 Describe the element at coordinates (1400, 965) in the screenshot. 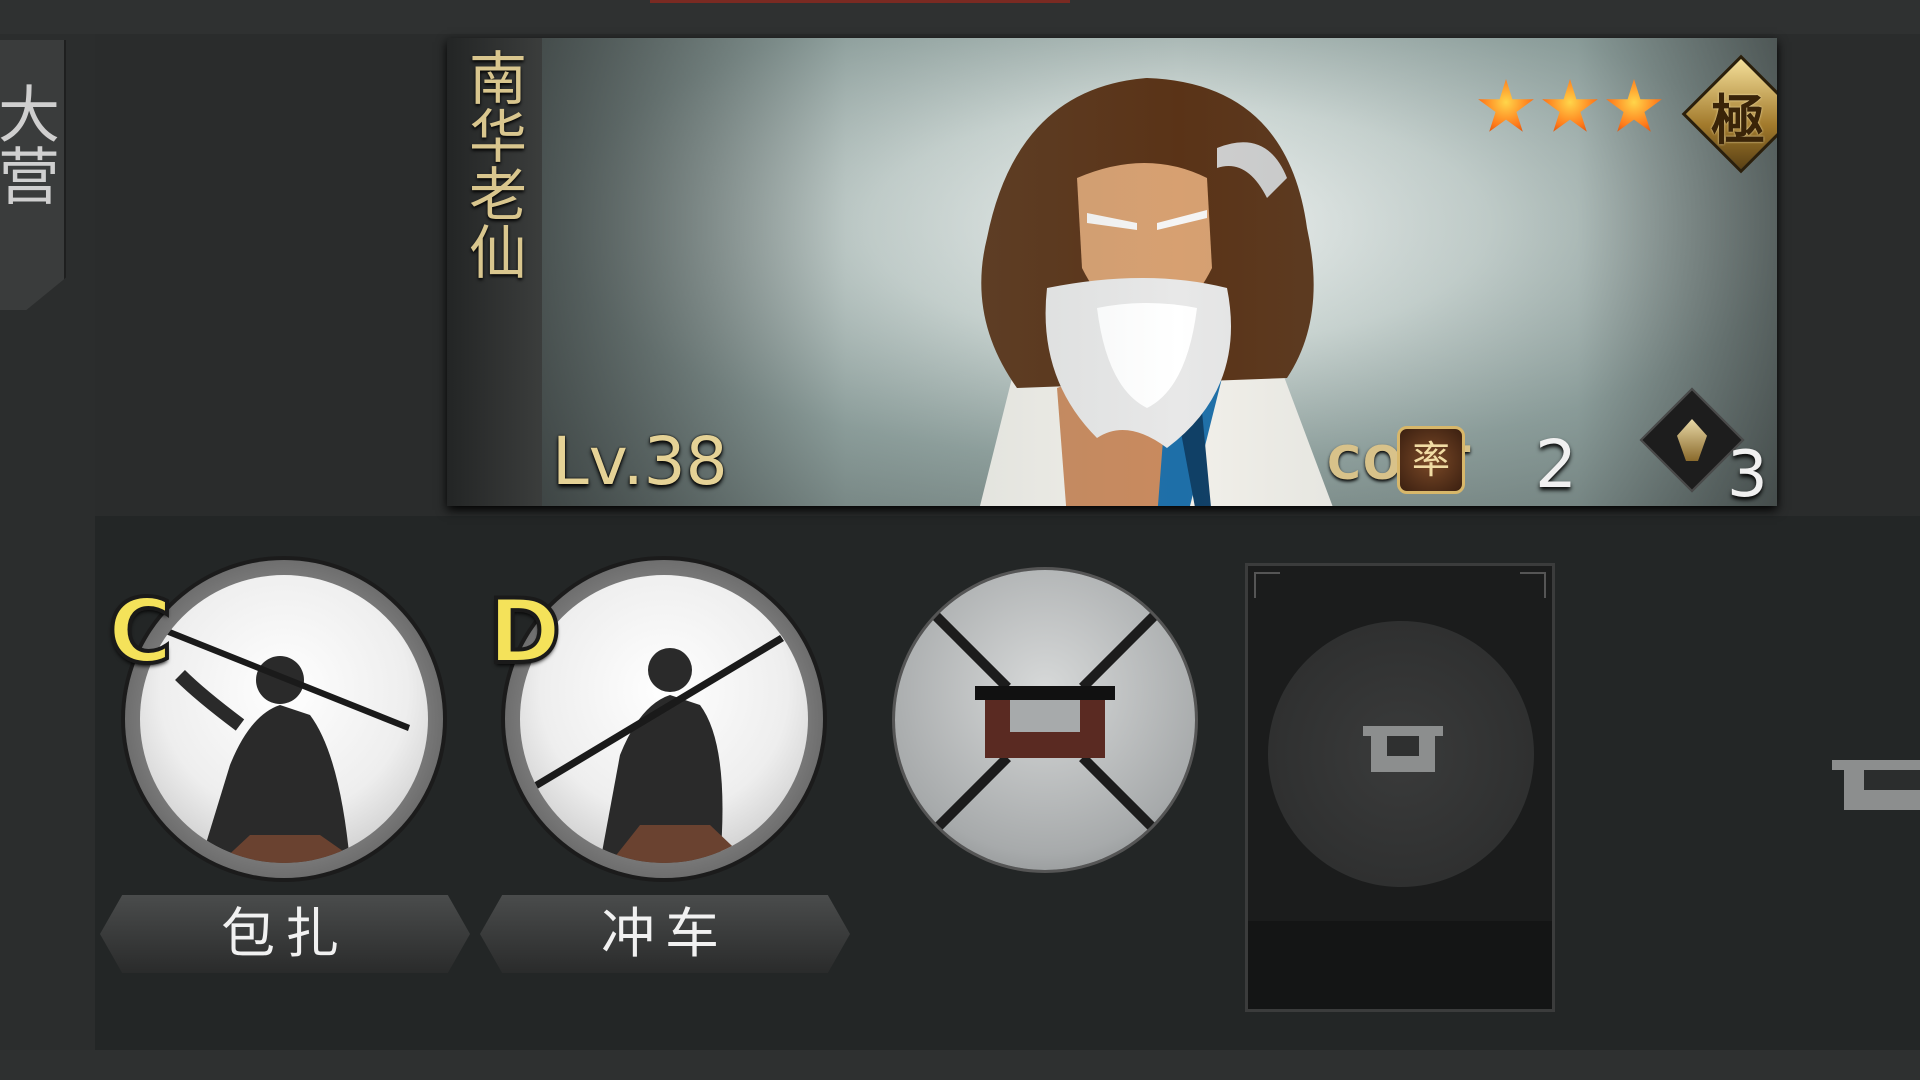

I see `card-footer` at that location.